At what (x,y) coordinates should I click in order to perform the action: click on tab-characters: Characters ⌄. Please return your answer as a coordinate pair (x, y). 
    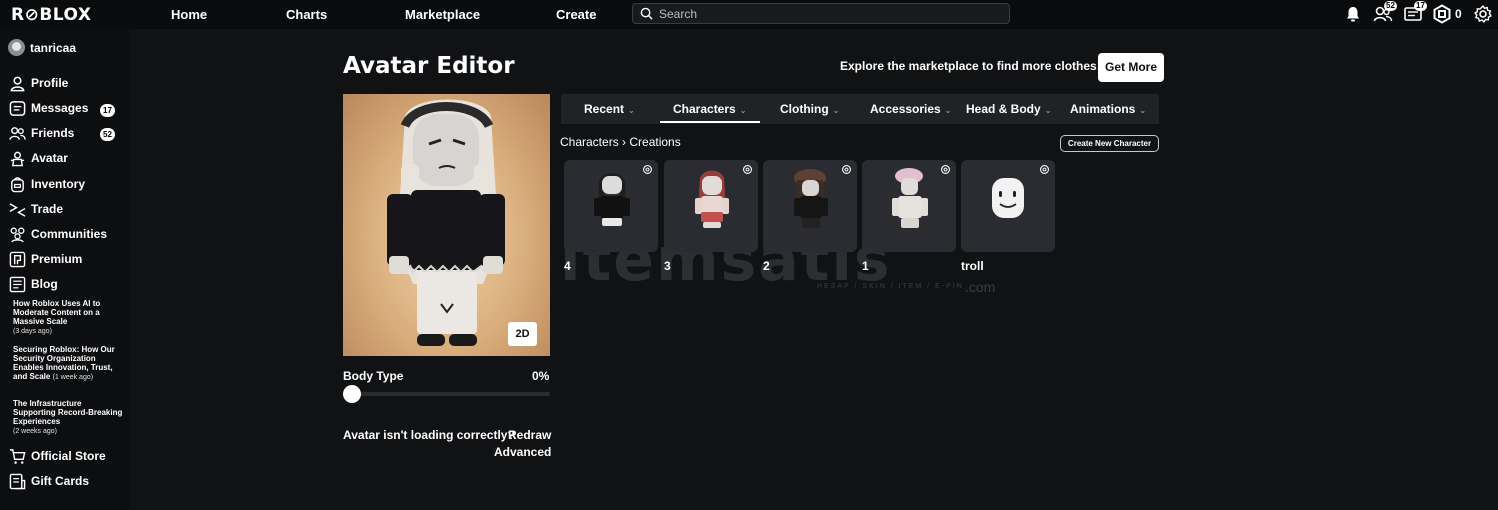
    Looking at the image, I should click on (709, 109).